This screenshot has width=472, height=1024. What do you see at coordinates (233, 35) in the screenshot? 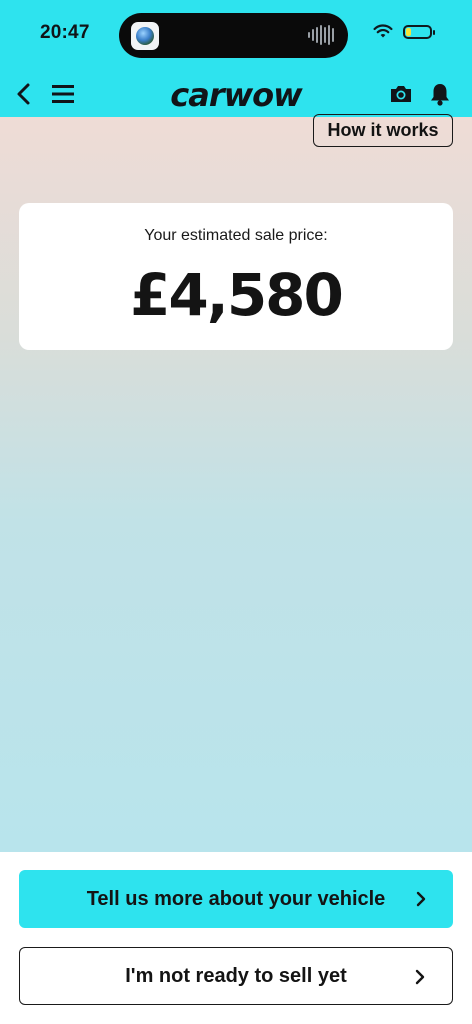
I see `dynamic-island` at bounding box center [233, 35].